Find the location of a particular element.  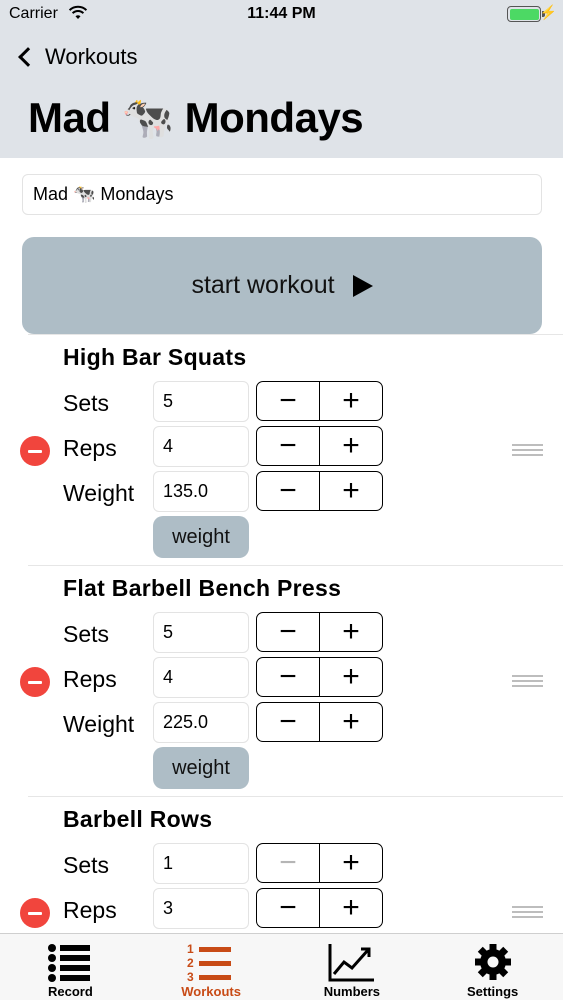

exercise-title: High Bar Squats is located at coordinates (155, 357).